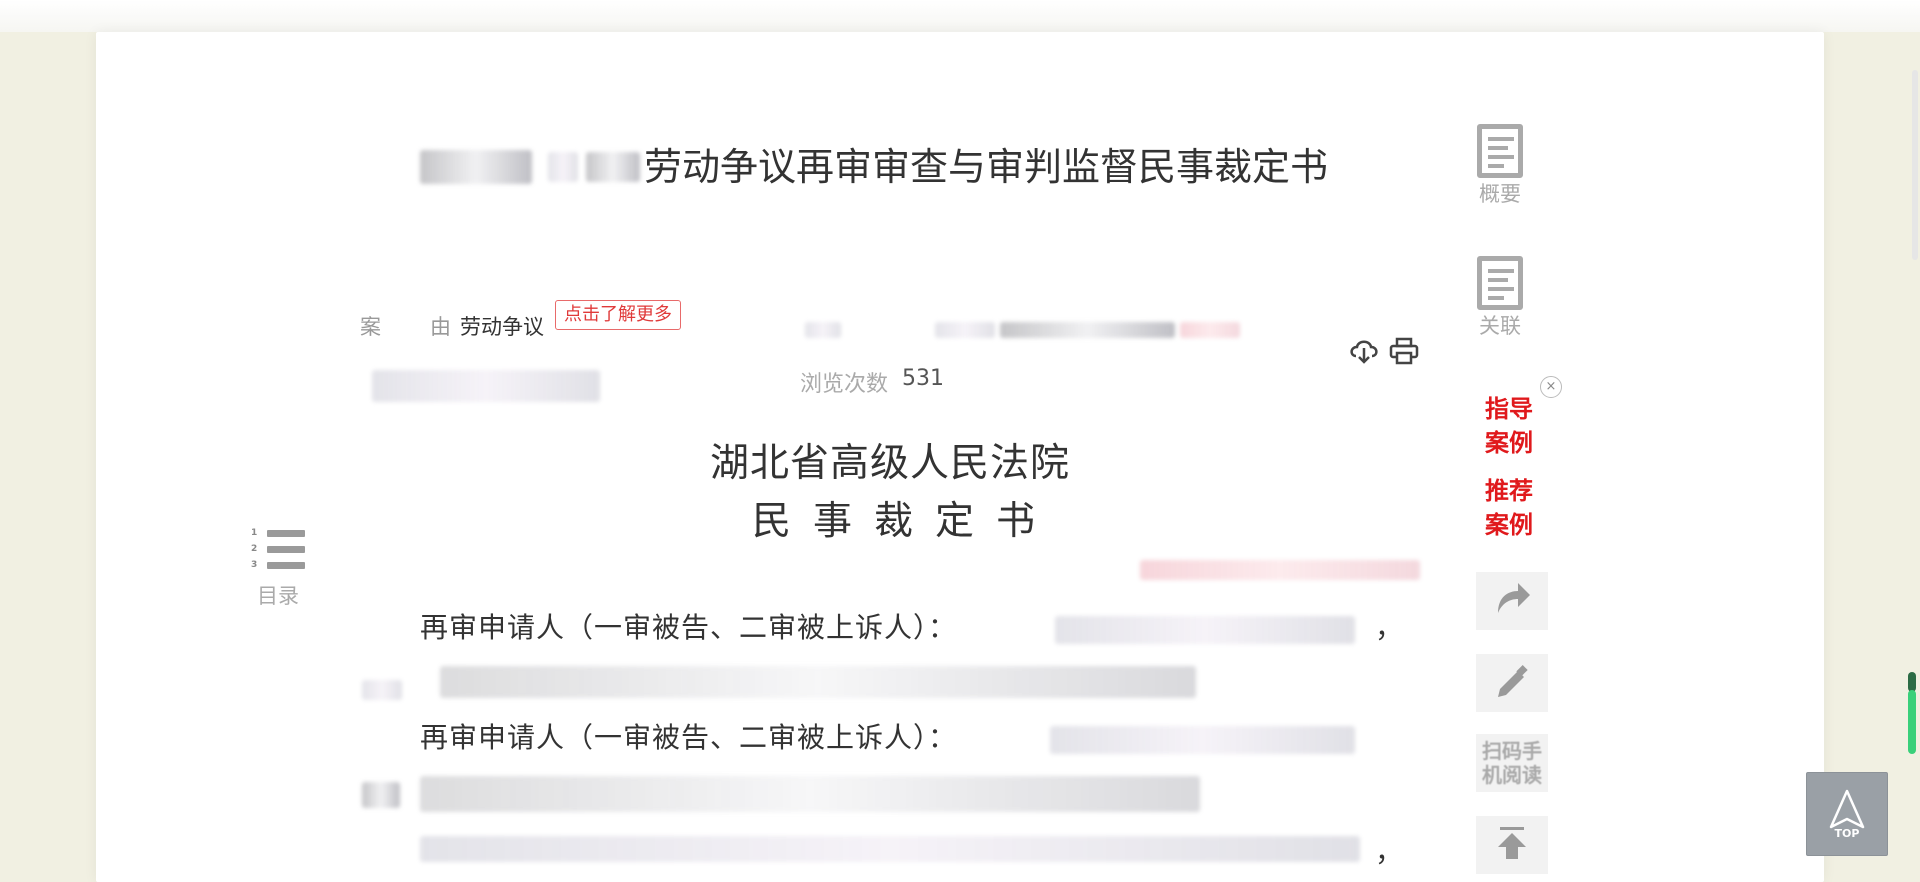  Describe the element at coordinates (1915, 165) in the screenshot. I see `scrollbar-track` at that location.